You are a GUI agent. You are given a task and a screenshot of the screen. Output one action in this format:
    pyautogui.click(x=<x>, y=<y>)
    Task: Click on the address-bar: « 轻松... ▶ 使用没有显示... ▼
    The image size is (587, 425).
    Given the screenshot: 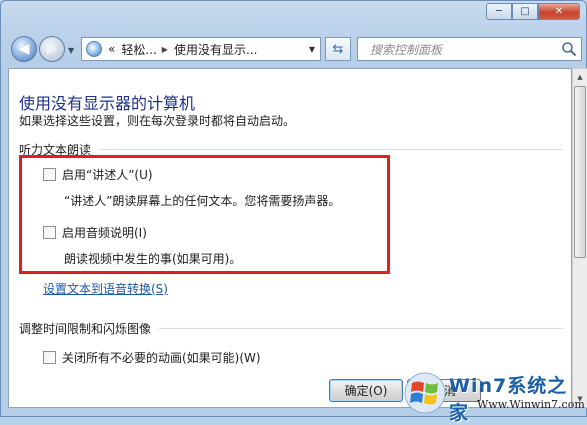 What is the action you would take?
    pyautogui.click(x=201, y=49)
    